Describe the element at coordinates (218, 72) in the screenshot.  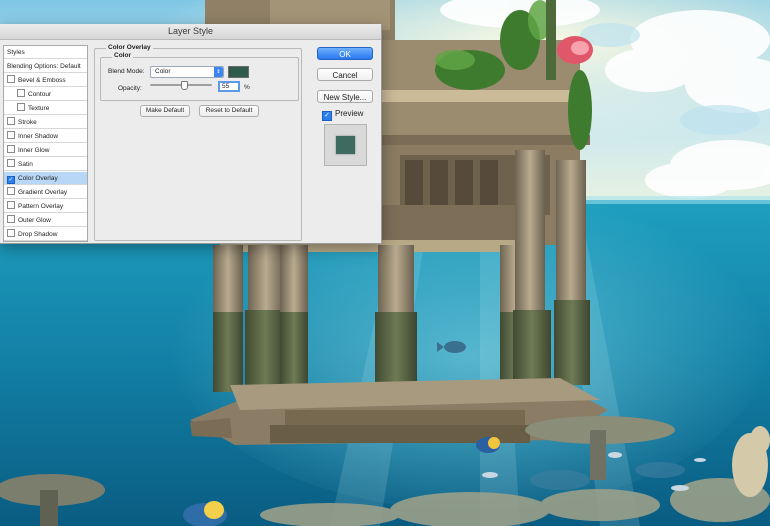
I see `chevron-updown-icon: ⇕` at that location.